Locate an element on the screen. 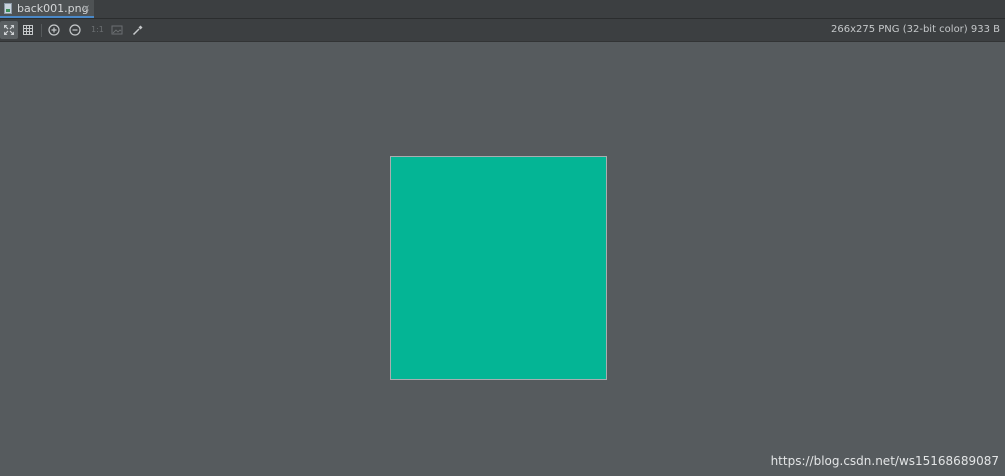  grid-icon is located at coordinates (28, 30).